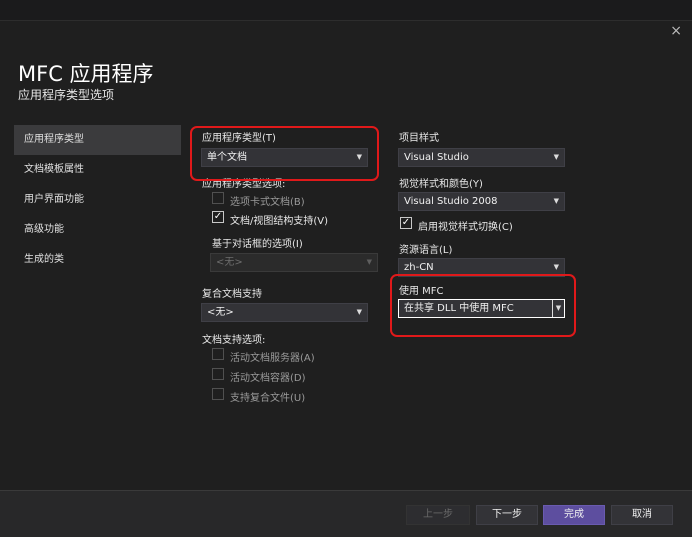 This screenshot has height=537, width=692. What do you see at coordinates (97, 230) in the screenshot?
I see `sidebar-item-advanced: 高级功能` at bounding box center [97, 230].